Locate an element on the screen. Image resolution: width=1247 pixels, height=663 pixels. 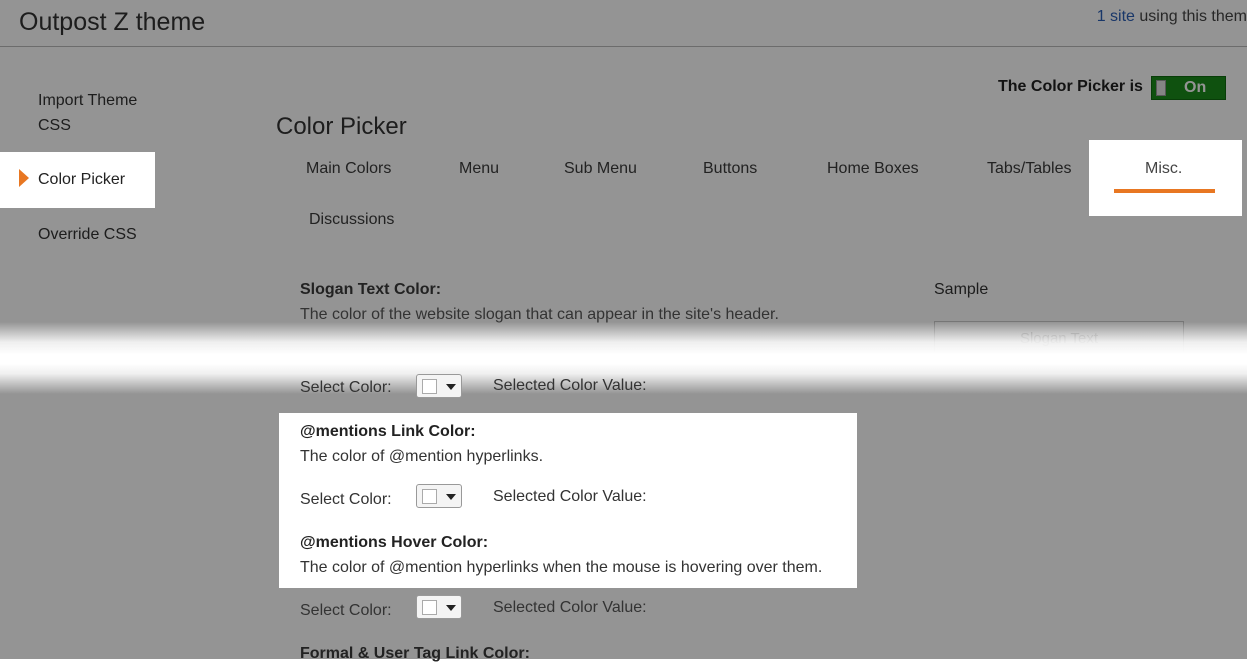
spotlight-misc-tab is located at coordinates (1165, 178).